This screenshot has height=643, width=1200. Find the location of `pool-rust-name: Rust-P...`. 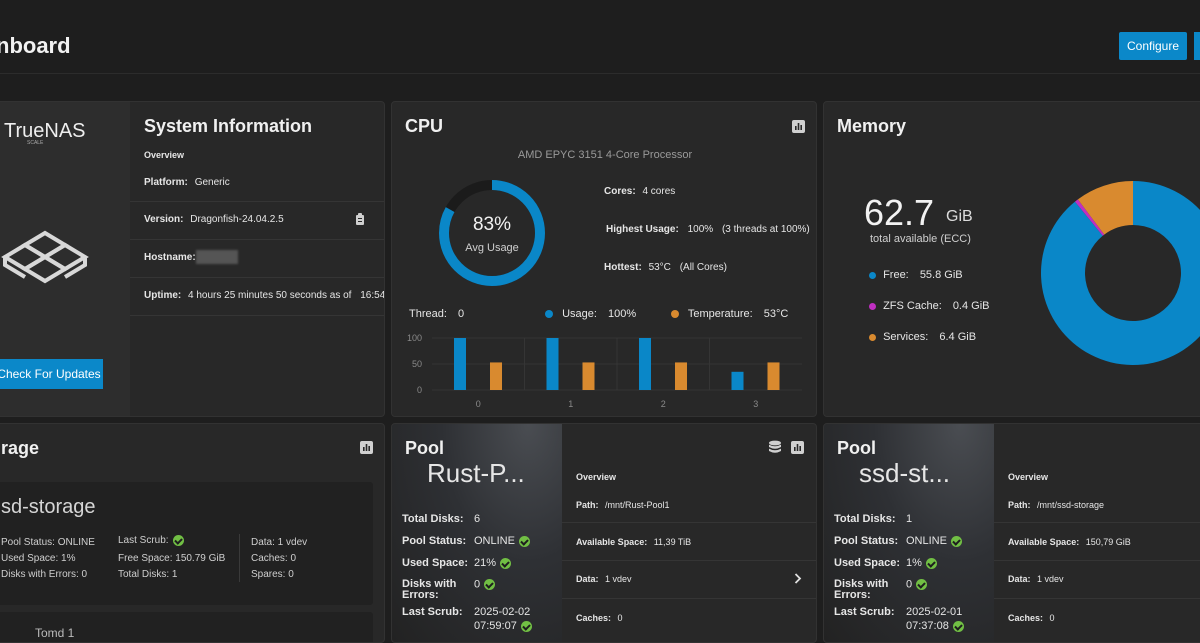

pool-rust-name: Rust-P... is located at coordinates (476, 473).